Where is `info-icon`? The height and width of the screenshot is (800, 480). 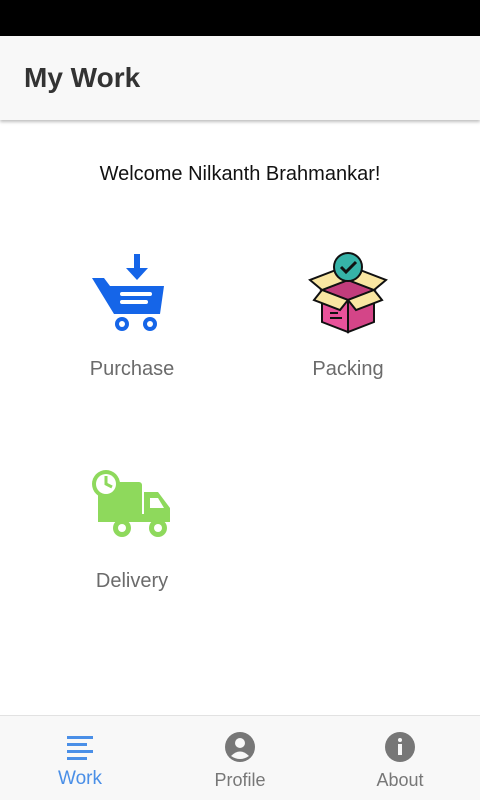 info-icon is located at coordinates (400, 747).